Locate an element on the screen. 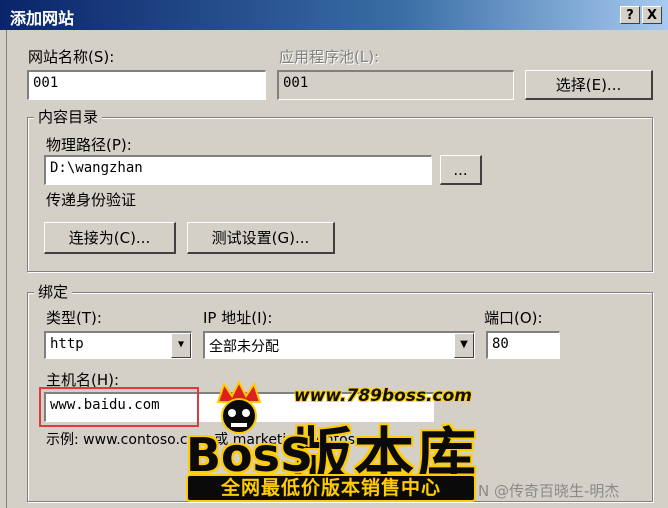 This screenshot has width=668, height=508. ip-address-value: 全部未分配 is located at coordinates (244, 347).